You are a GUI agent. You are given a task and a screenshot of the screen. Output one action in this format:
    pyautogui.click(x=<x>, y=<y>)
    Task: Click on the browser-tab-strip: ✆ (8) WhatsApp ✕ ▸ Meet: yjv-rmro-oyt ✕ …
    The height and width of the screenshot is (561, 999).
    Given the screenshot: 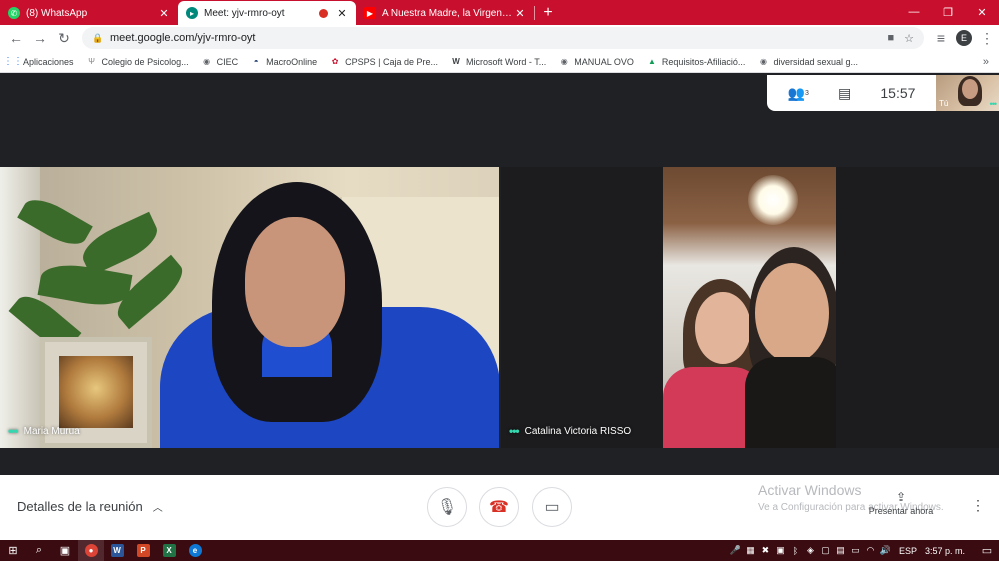 What is the action you would take?
    pyautogui.click(x=499, y=12)
    